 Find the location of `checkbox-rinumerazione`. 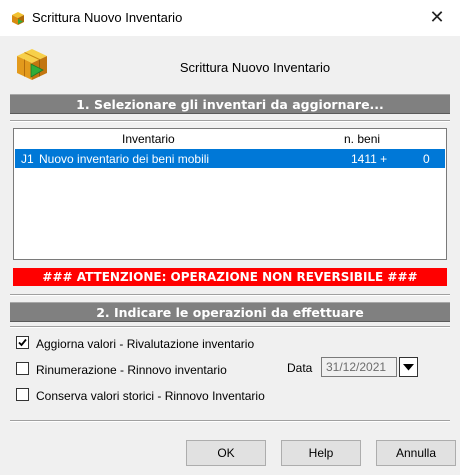

checkbox-rinumerazione is located at coordinates (22, 368).